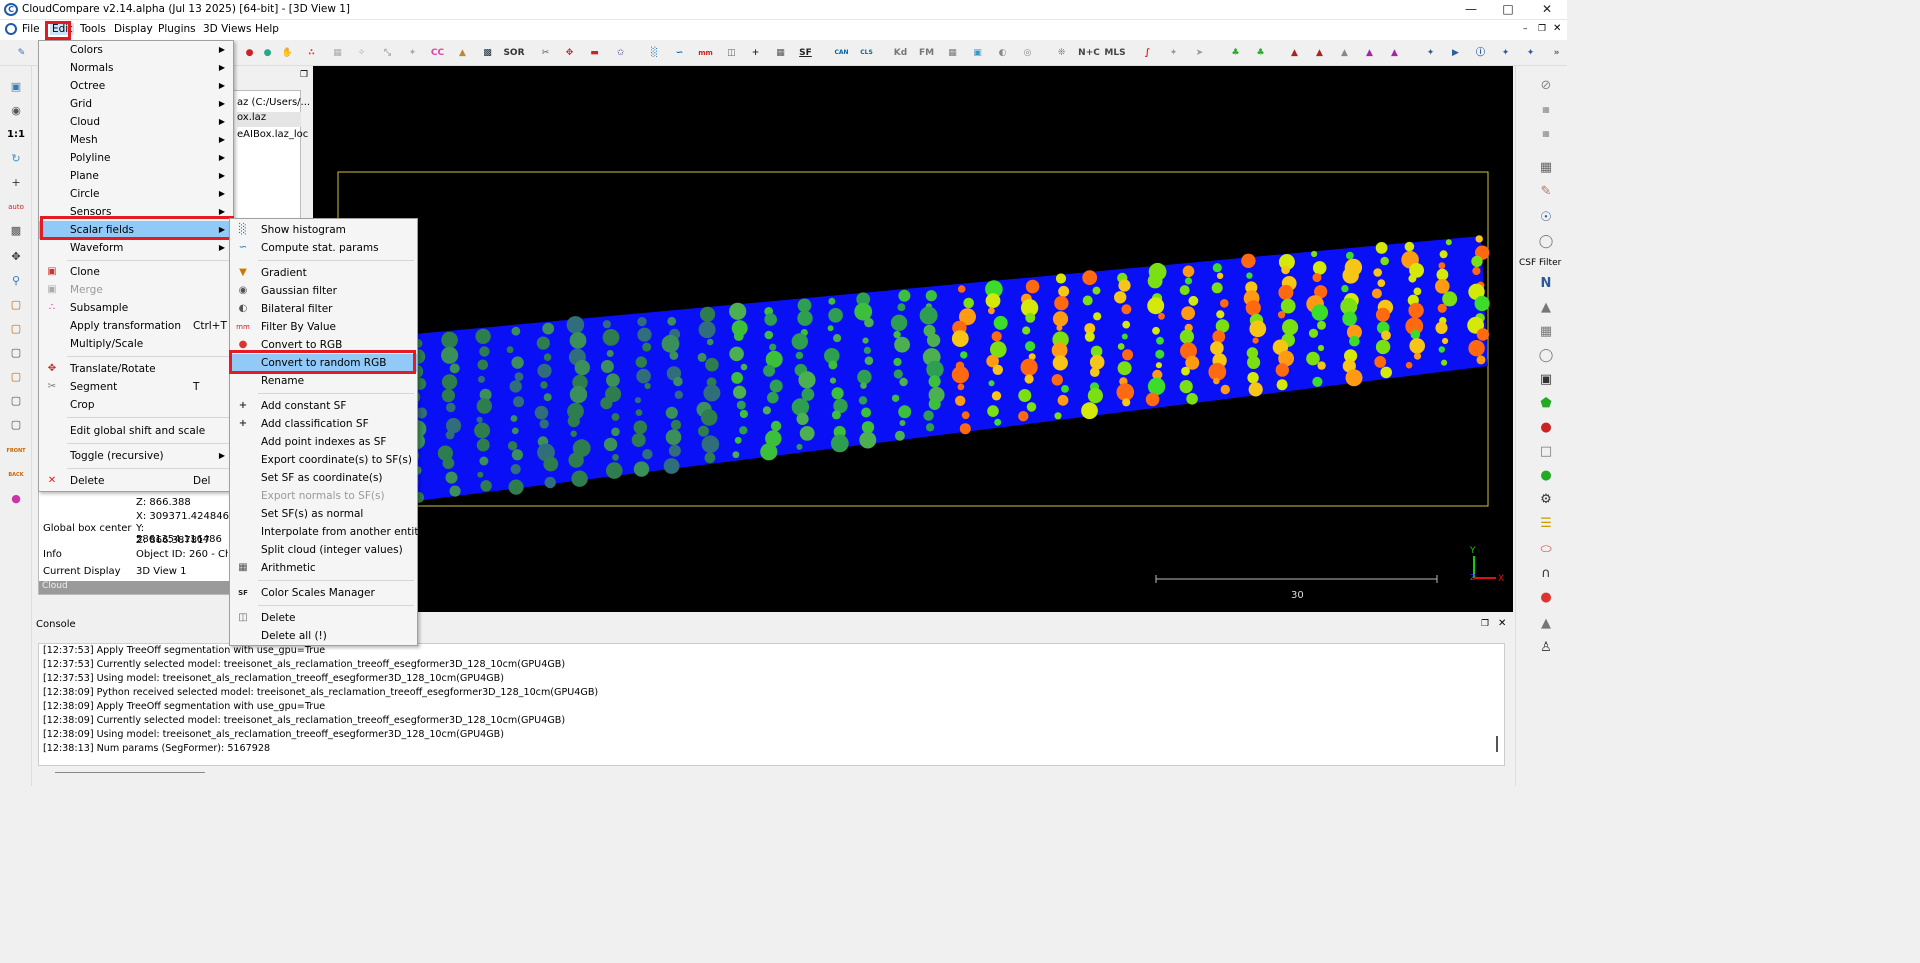  What do you see at coordinates (361, 53) in the screenshot?
I see `pick-icon: ✧` at bounding box center [361, 53].